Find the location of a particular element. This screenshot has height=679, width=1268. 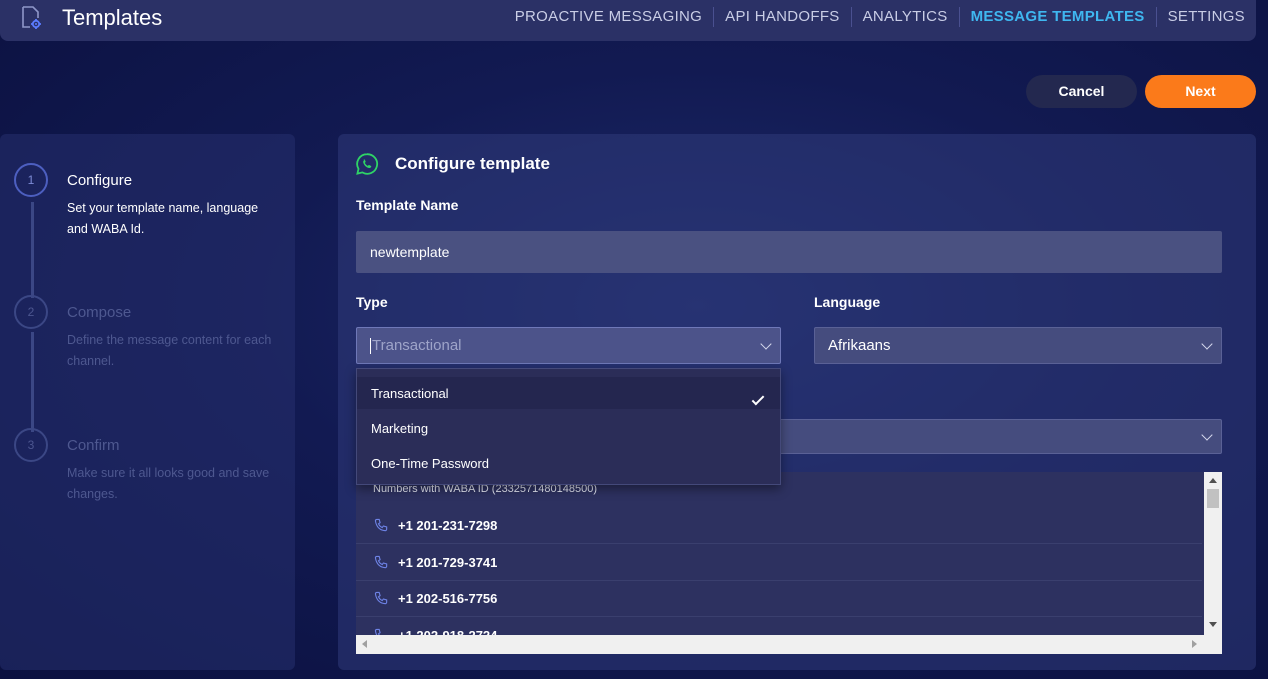

language-label: Language is located at coordinates (847, 302).